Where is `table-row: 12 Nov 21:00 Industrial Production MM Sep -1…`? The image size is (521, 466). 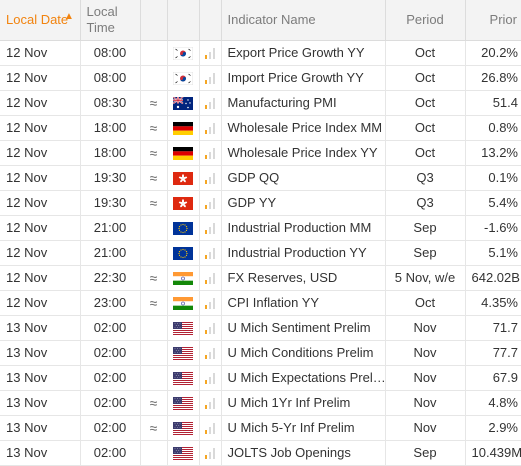
table-row: 12 Nov 21:00 Industrial Production MM Sep -1… is located at coordinates (260, 228).